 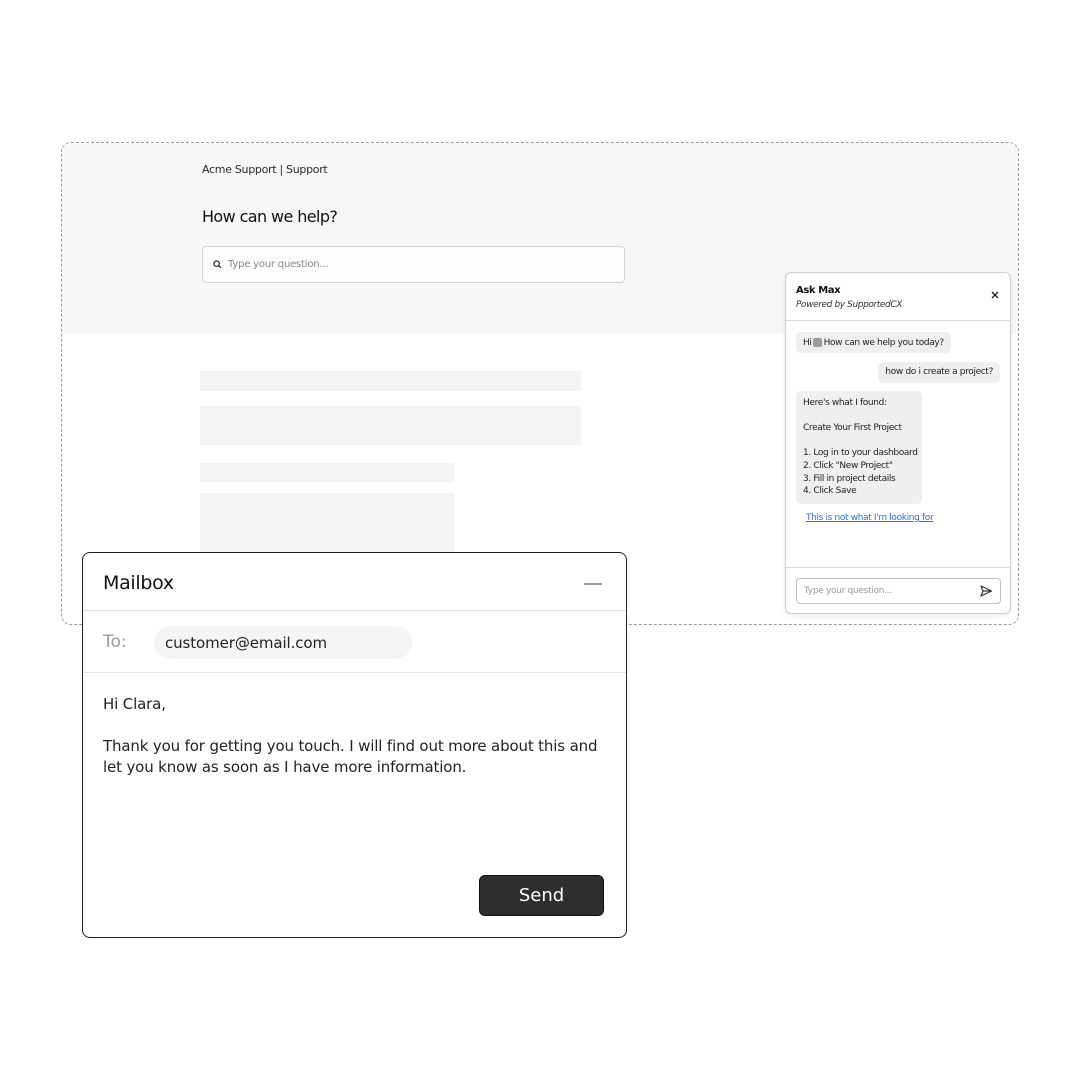 I want to click on recipient-field: customer@email.com, so click(x=283, y=642).